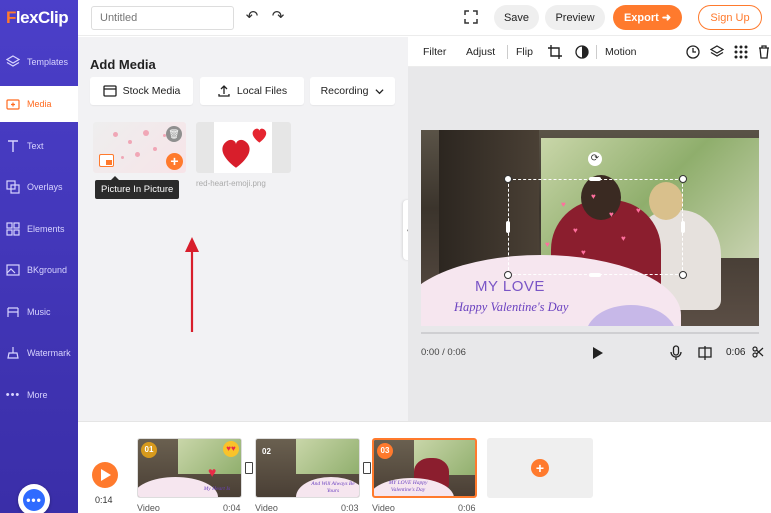  I want to click on stock-media-button: Stock Media, so click(141, 91).